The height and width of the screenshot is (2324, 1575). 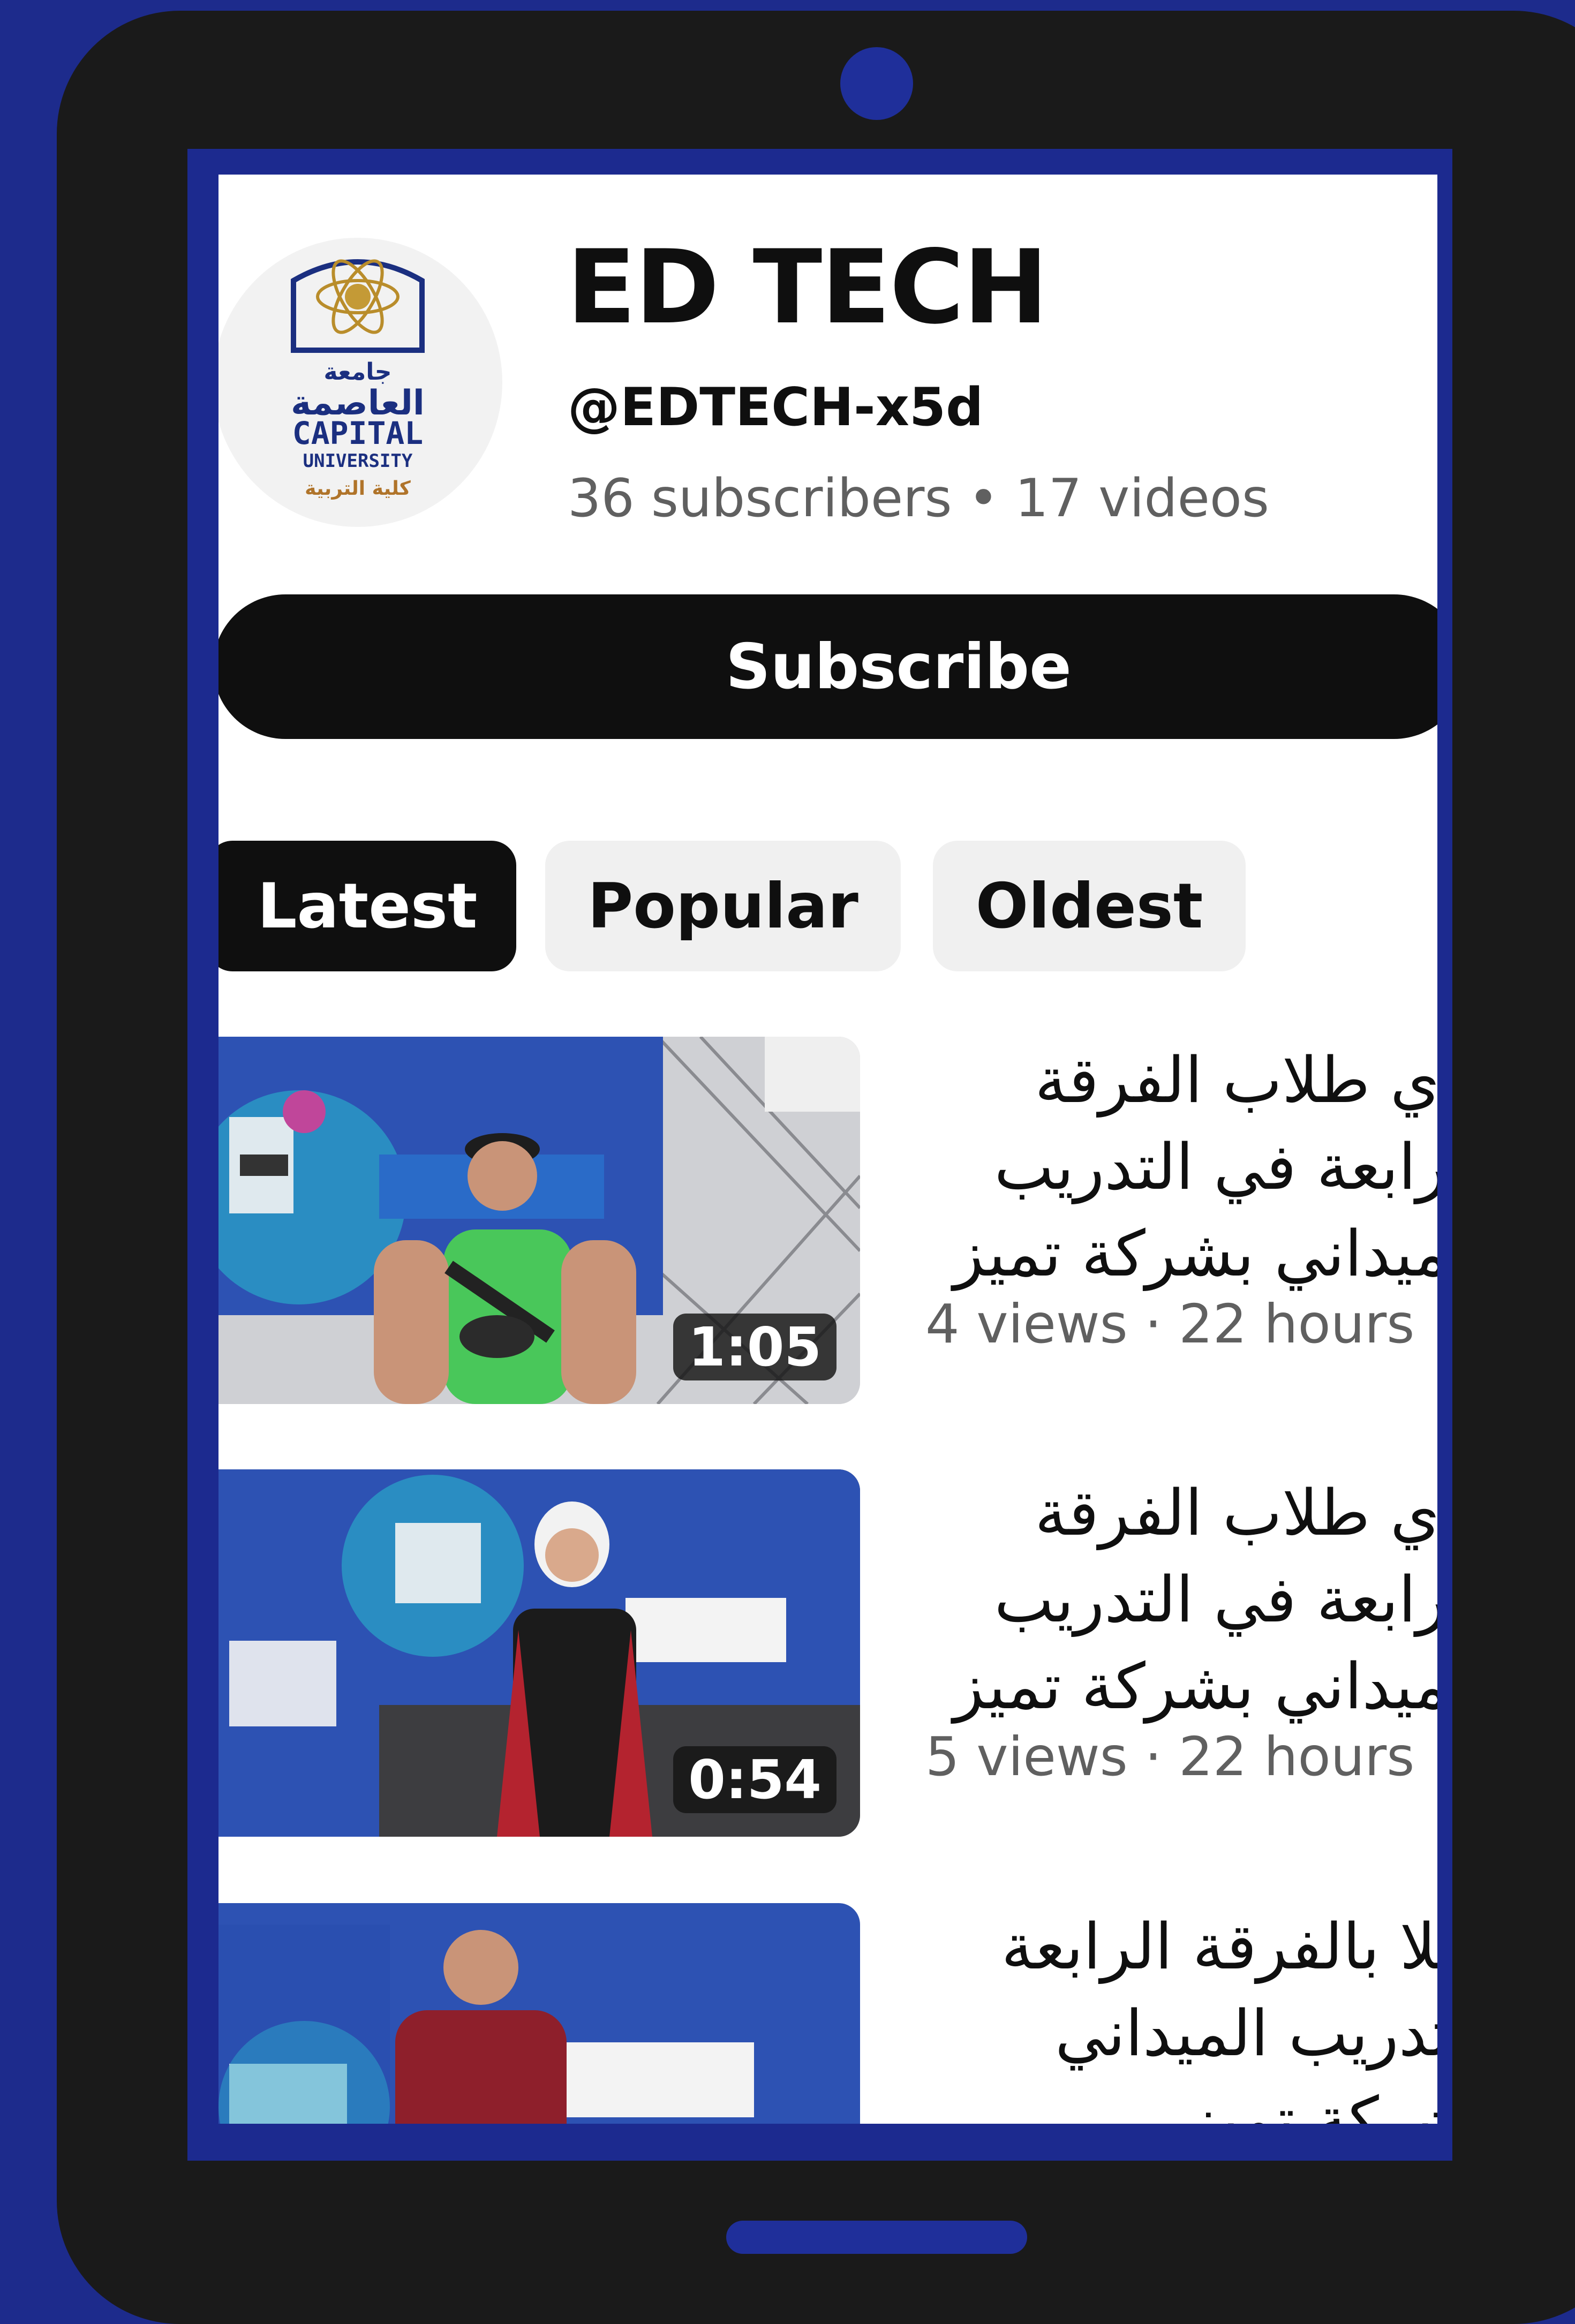 What do you see at coordinates (877, 83) in the screenshot?
I see `camera-dot` at bounding box center [877, 83].